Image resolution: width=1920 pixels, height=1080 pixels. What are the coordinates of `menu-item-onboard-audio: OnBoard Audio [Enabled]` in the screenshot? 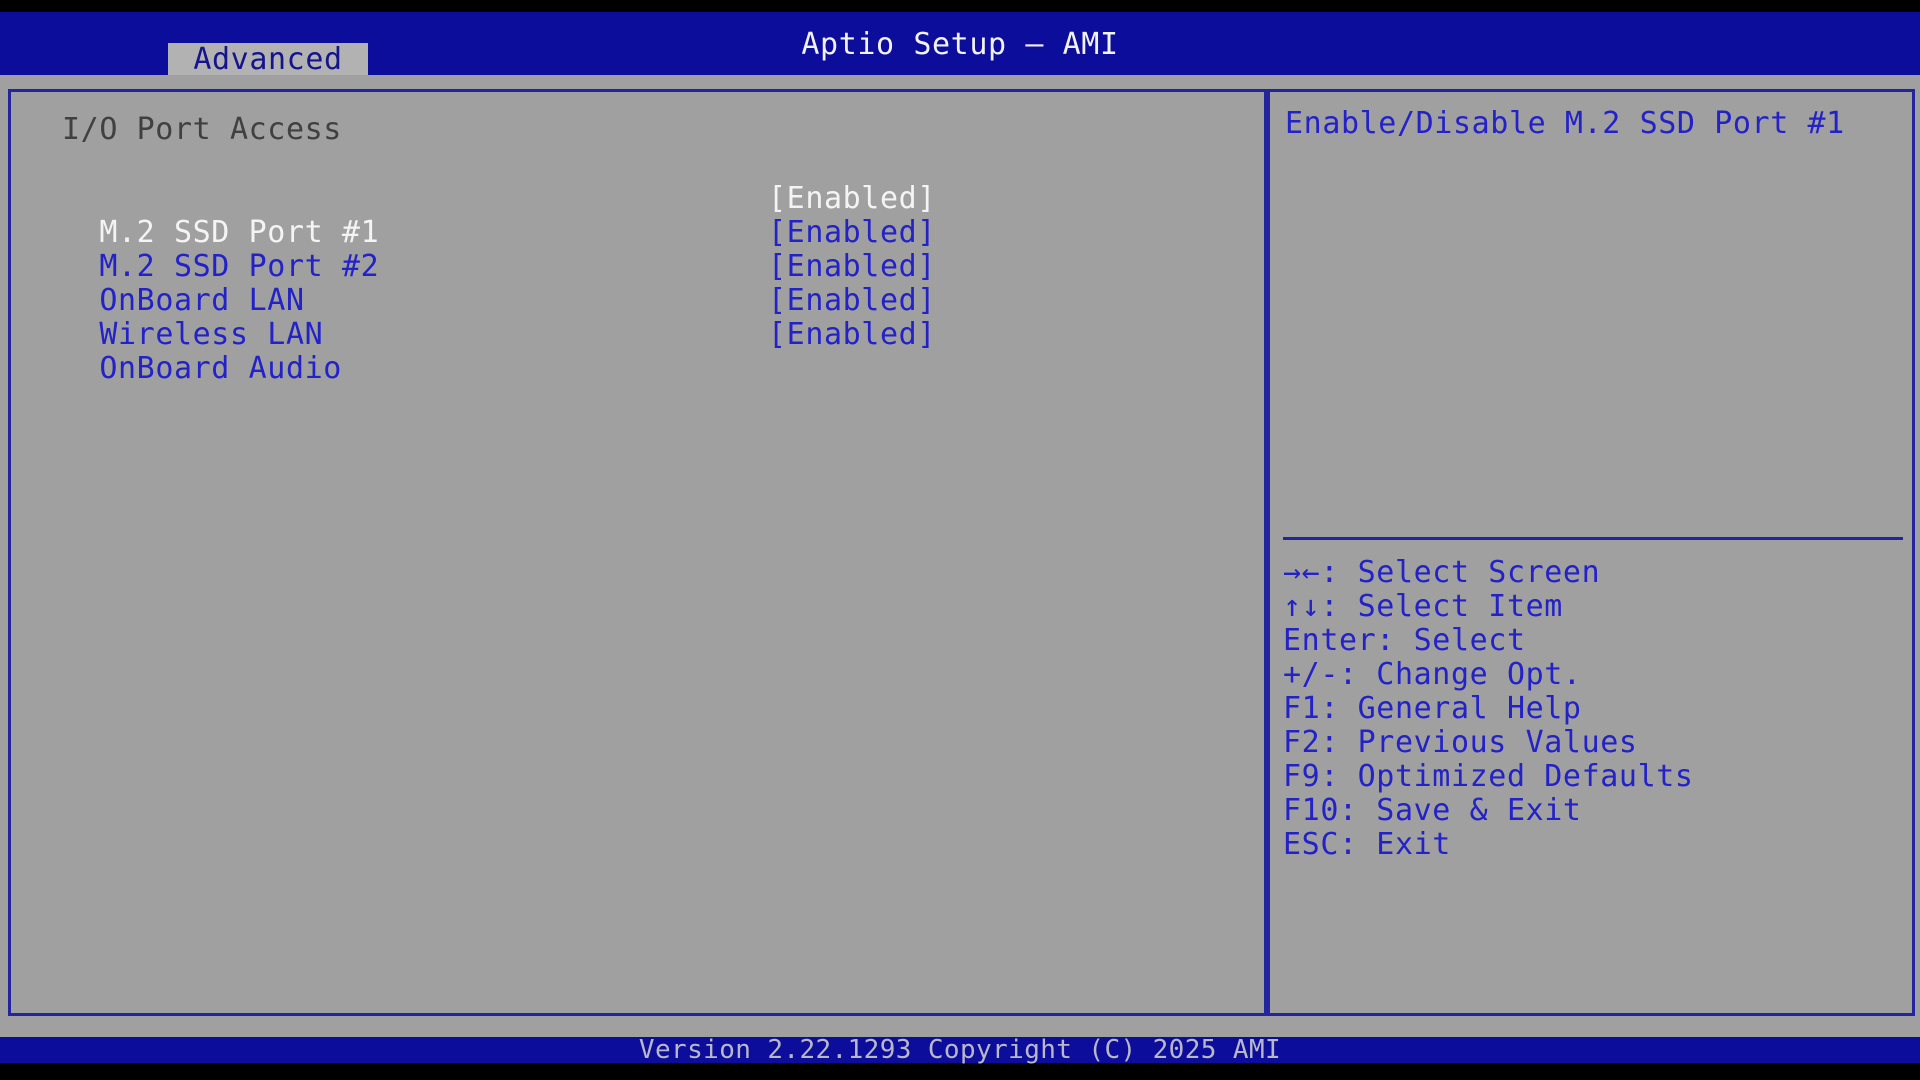 It's located at (652, 352).